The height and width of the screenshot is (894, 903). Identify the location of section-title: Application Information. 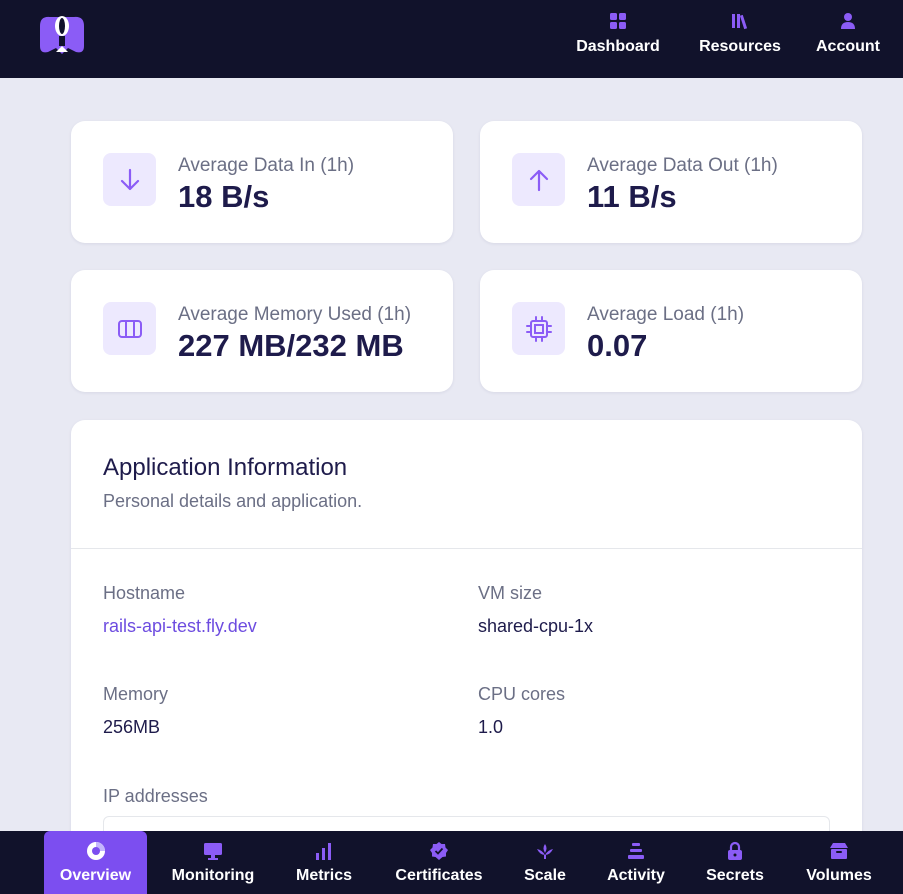
(225, 467).